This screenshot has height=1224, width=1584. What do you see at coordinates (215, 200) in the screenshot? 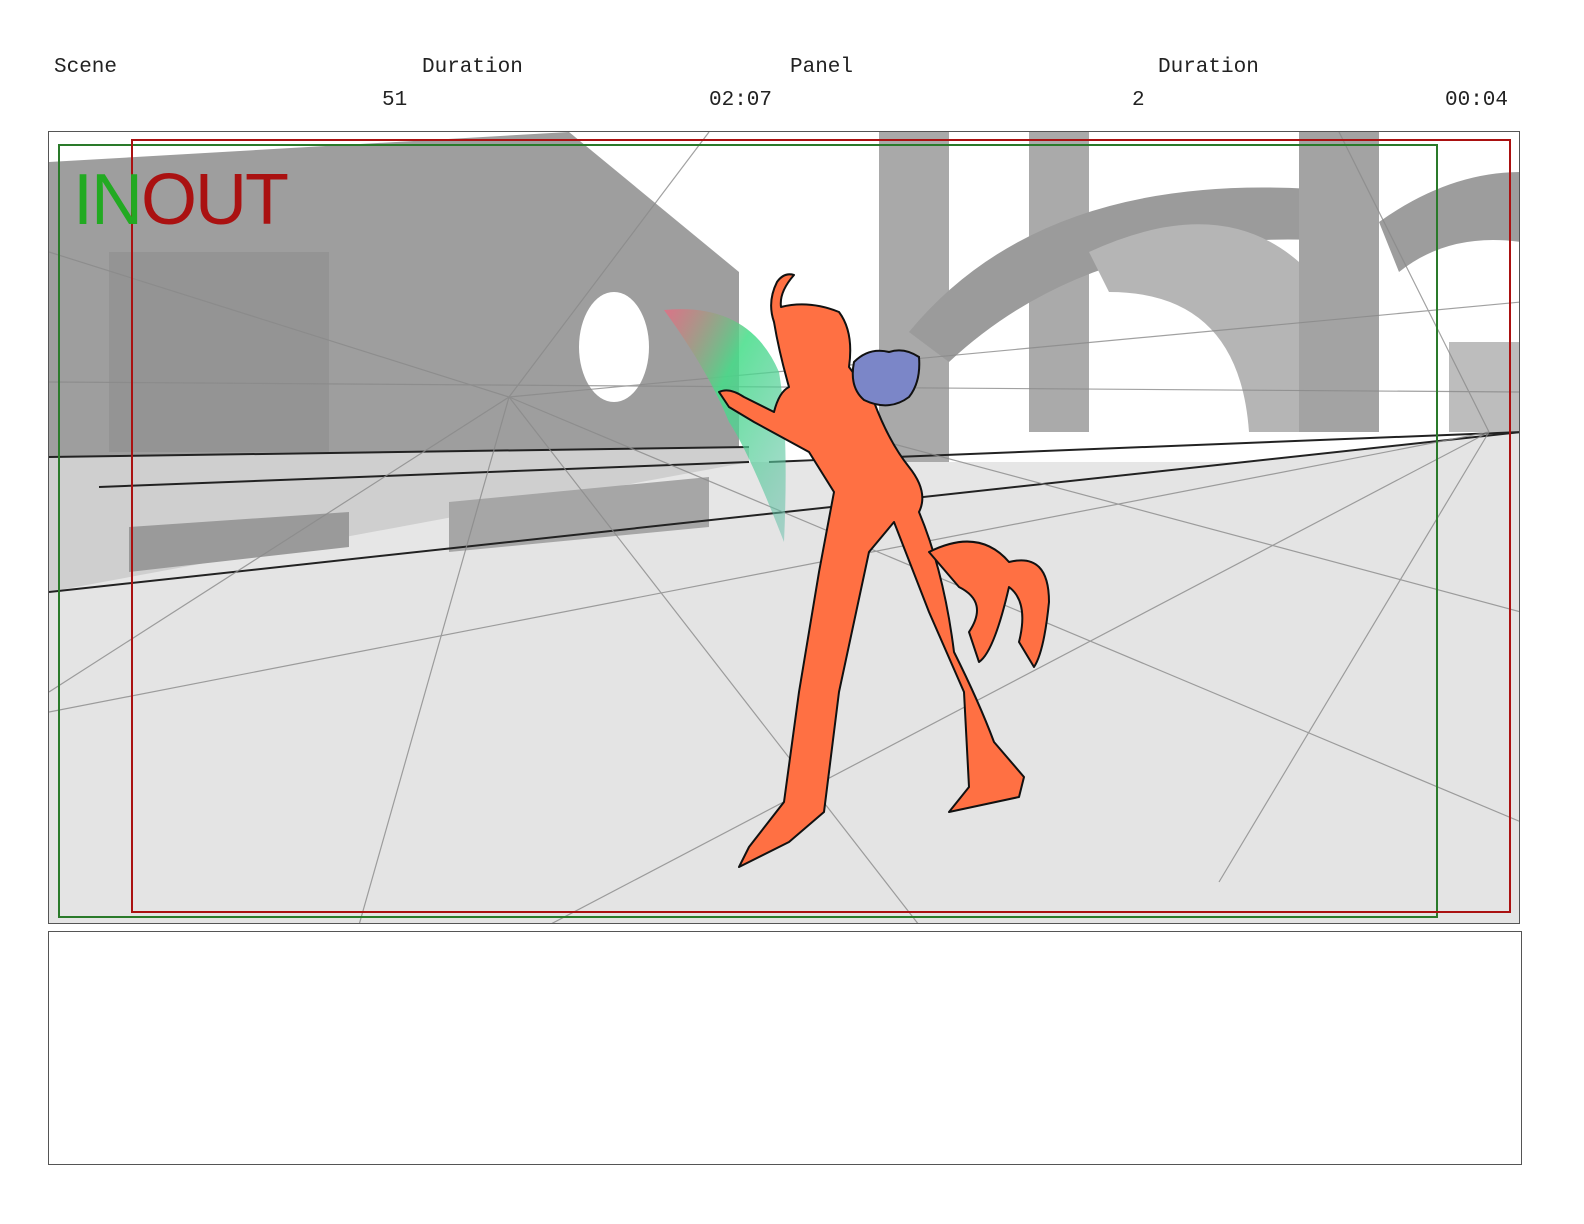
I see `out-label: OUT` at bounding box center [215, 200].